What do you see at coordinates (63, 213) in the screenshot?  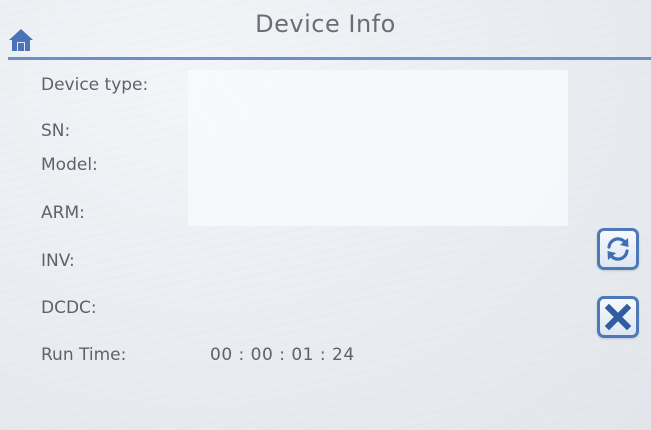 I see `arm-label: ARM:` at bounding box center [63, 213].